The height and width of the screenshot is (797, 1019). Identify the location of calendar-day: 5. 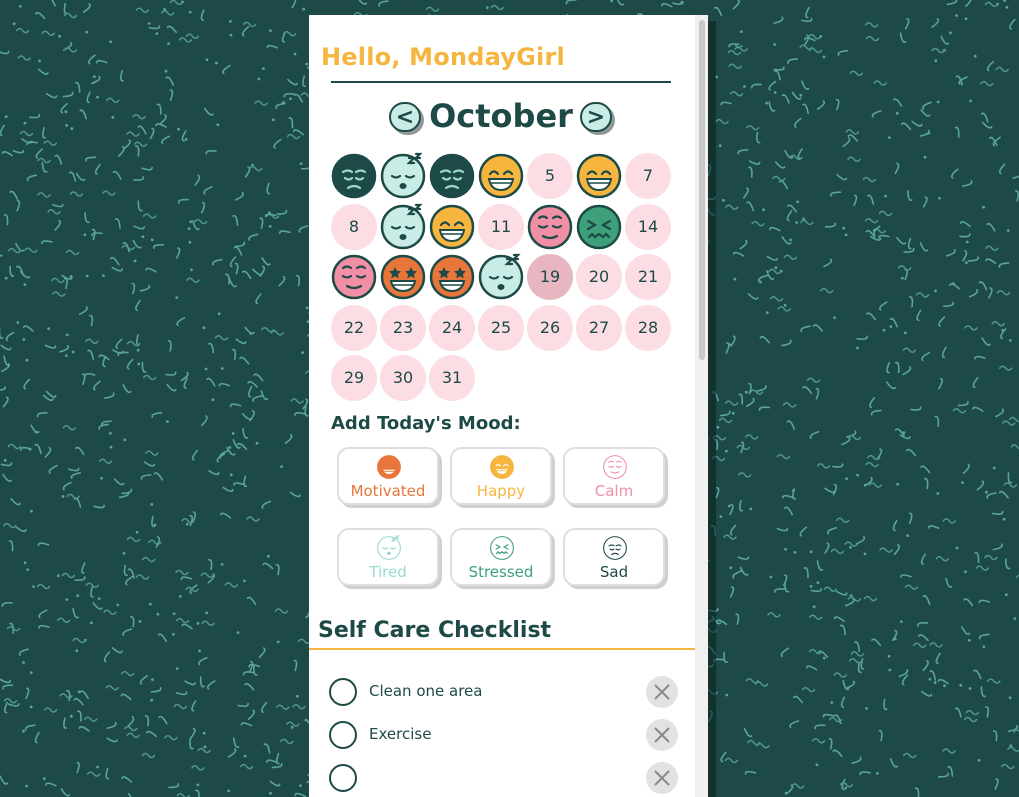
(550, 176).